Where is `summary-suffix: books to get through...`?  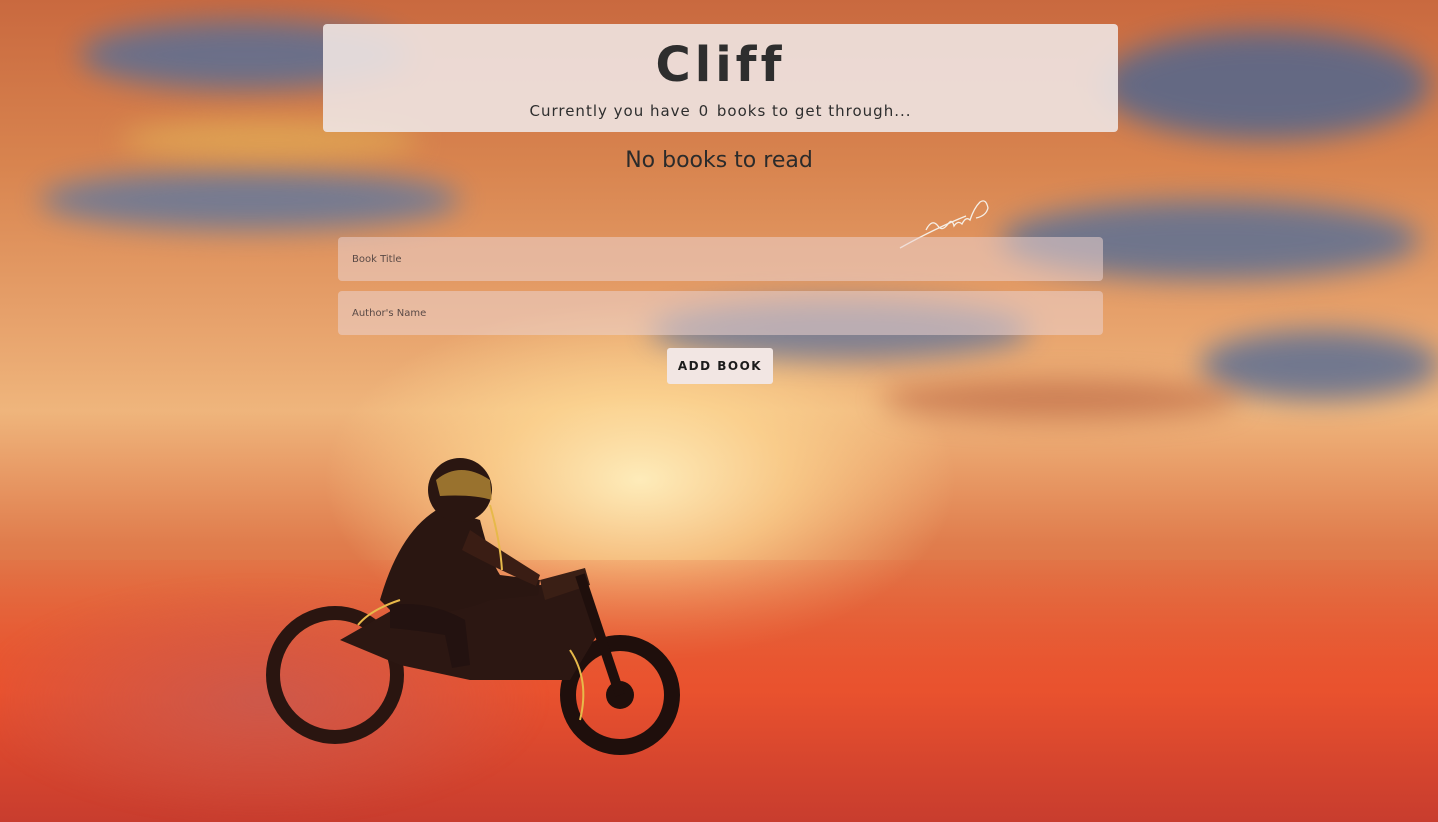 summary-suffix: books to get through... is located at coordinates (814, 111).